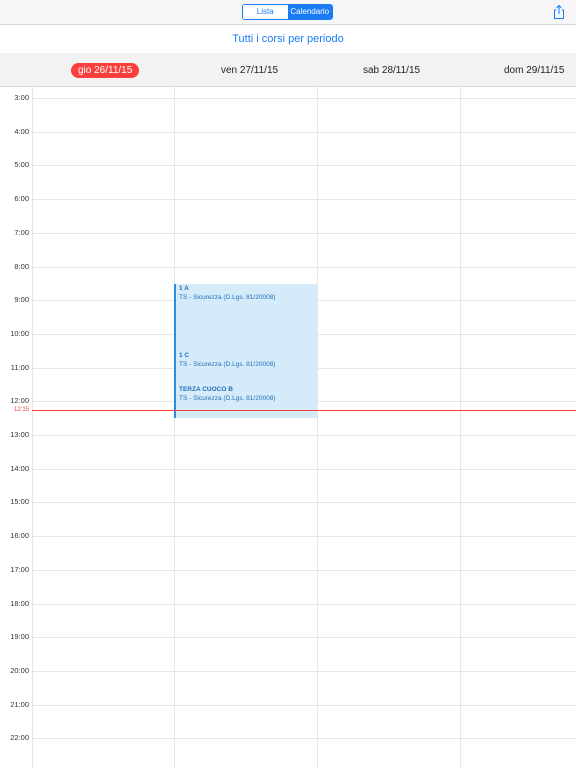 This screenshot has height=768, width=576. I want to click on day-label-today: gio 26/11/15, so click(105, 70).